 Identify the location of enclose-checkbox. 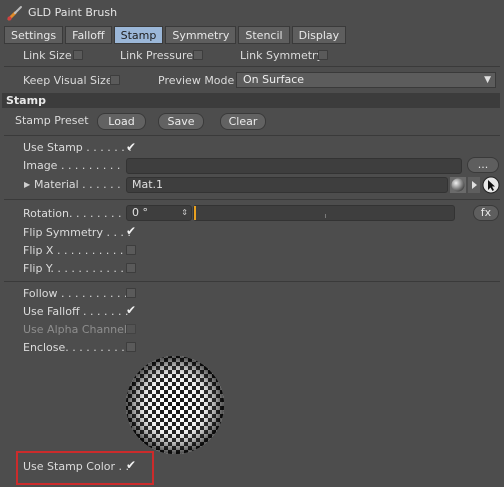
(131, 347).